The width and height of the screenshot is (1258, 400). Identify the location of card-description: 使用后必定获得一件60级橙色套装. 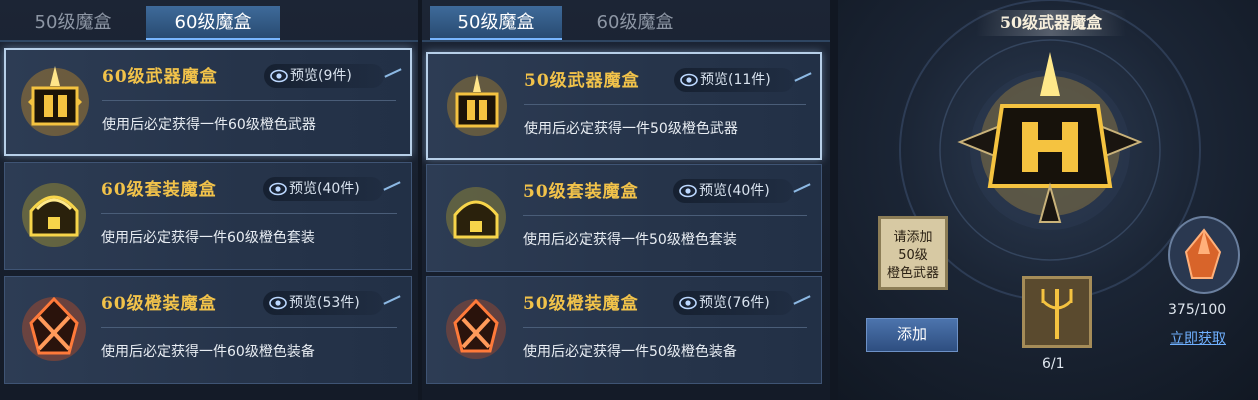
(208, 238).